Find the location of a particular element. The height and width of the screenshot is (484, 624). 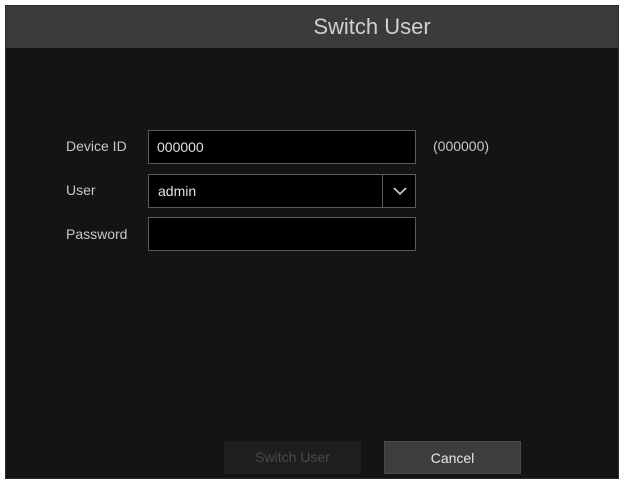

user-select: admin is located at coordinates (282, 191).